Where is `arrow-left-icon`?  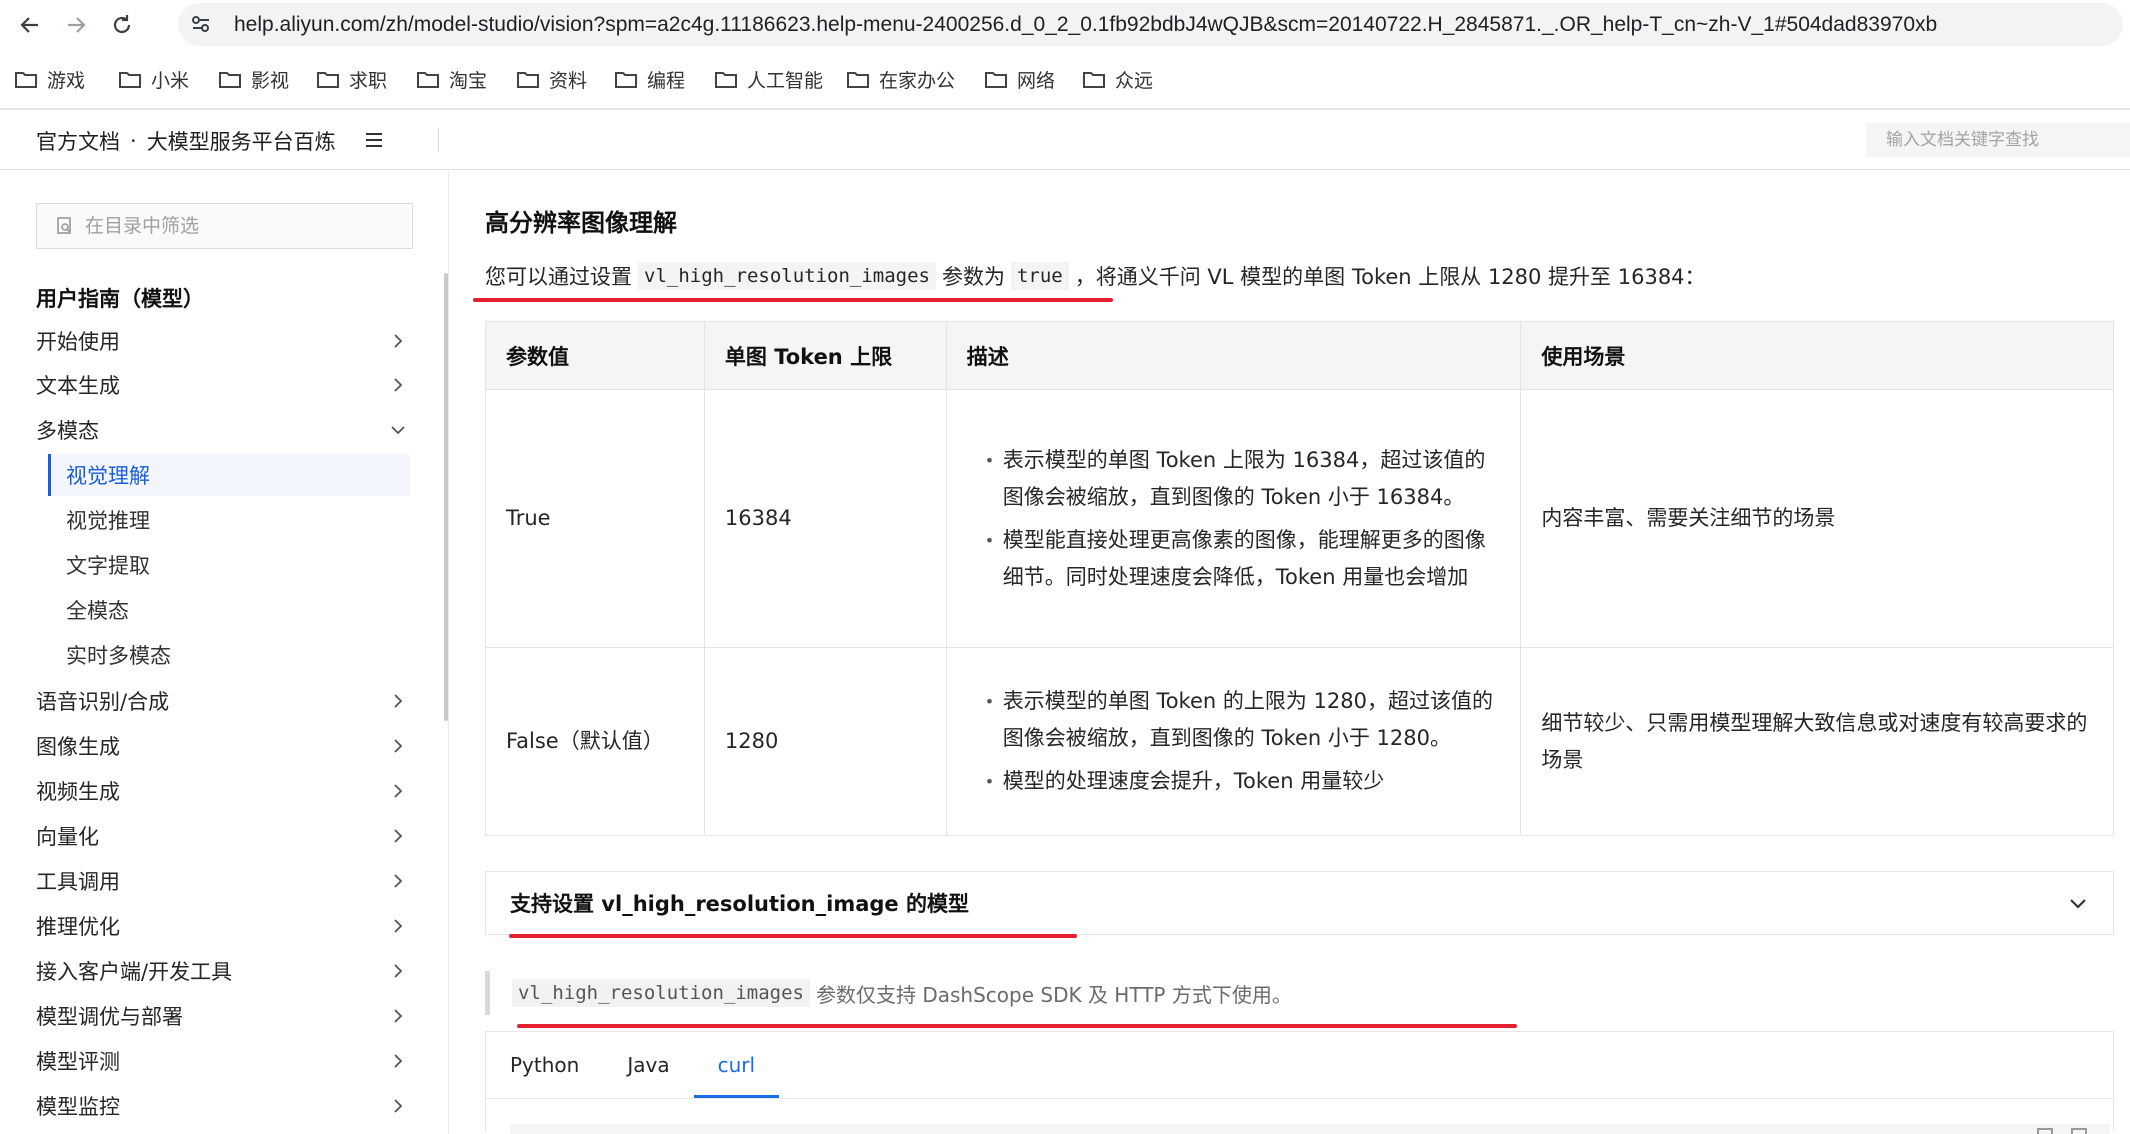 arrow-left-icon is located at coordinates (29, 25).